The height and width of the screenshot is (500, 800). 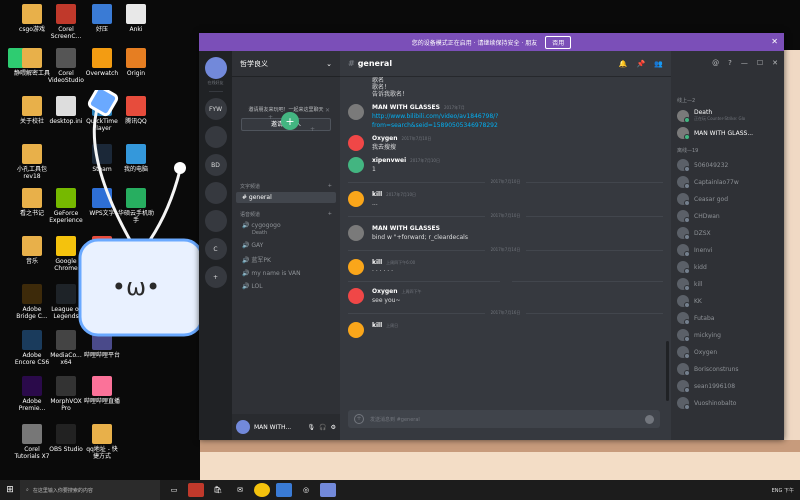 What do you see at coordinates (727, 199) in the screenshot?
I see `member-item: Ceasar god` at bounding box center [727, 199].